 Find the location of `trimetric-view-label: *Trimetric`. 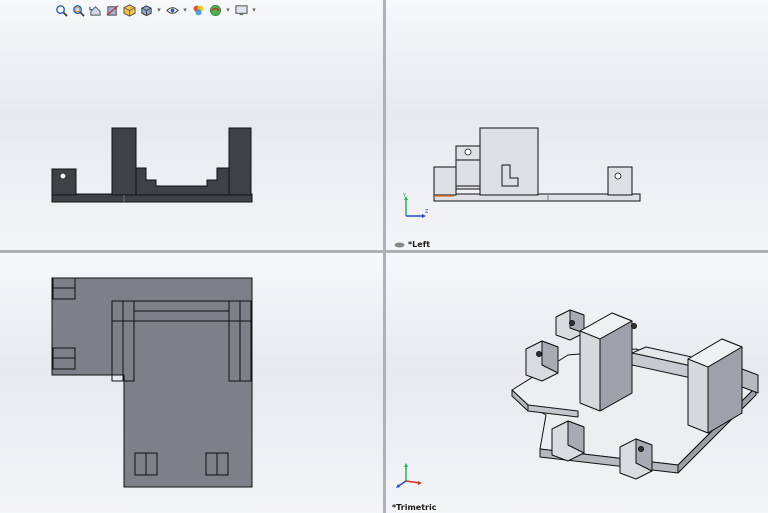

trimetric-view-label: *Trimetric is located at coordinates (414, 507).